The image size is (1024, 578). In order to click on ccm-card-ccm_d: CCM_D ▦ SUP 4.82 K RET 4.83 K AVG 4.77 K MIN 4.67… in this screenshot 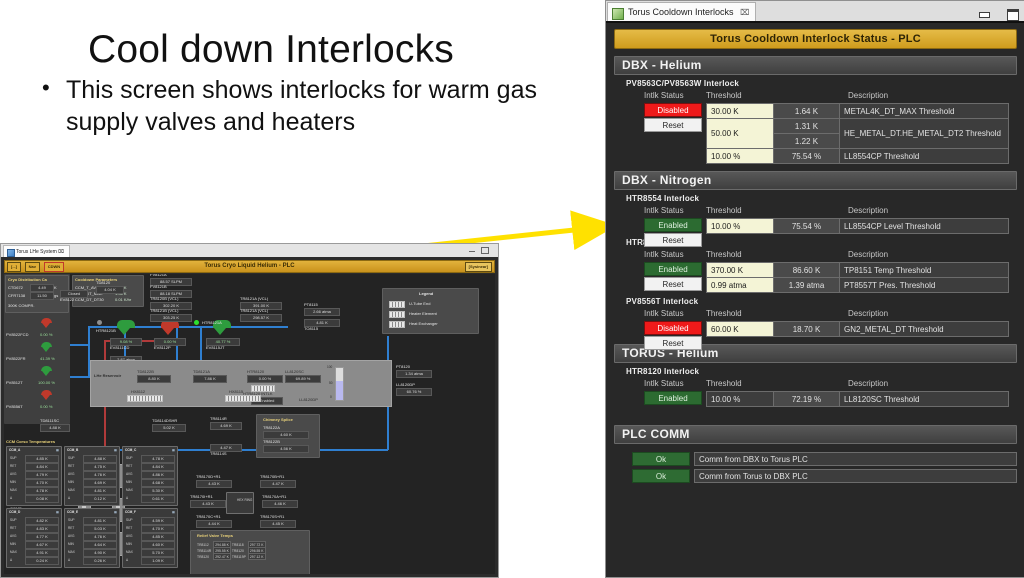, I will do `click(34, 538)`.